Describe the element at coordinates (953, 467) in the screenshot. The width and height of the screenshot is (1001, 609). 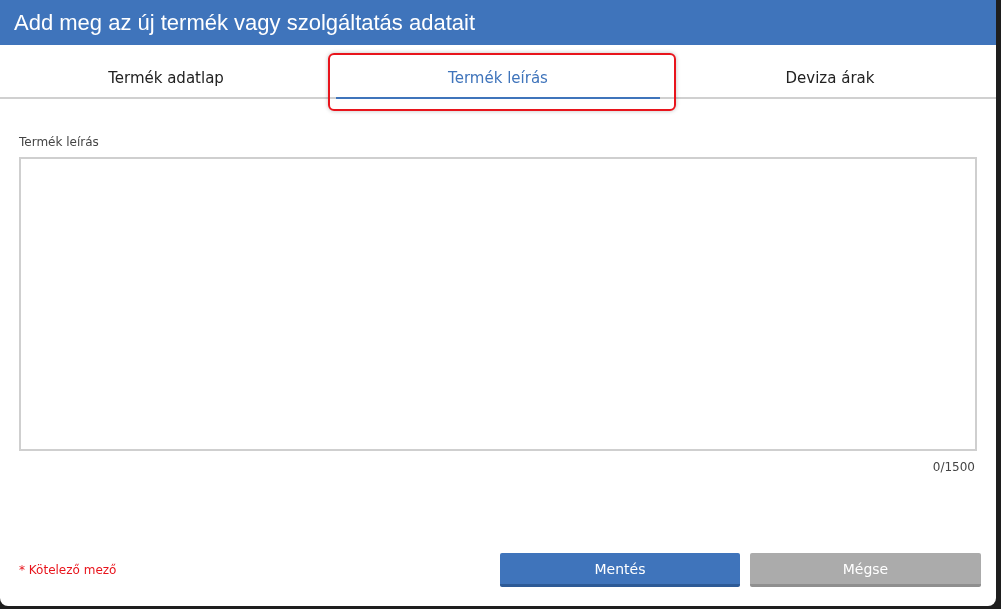
I see `character-counter: 0/1500` at that location.